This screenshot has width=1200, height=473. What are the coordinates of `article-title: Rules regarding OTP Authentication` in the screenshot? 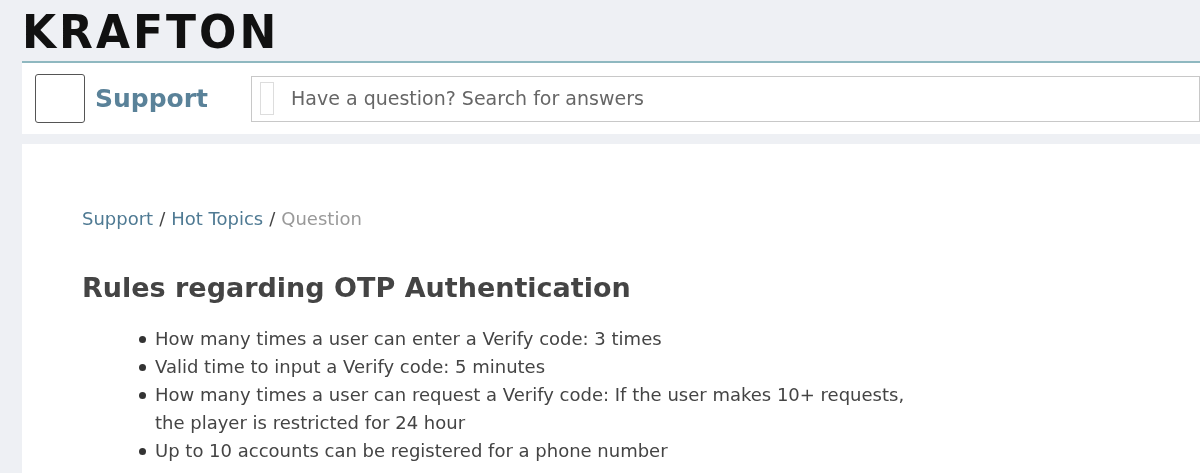 It's located at (357, 288).